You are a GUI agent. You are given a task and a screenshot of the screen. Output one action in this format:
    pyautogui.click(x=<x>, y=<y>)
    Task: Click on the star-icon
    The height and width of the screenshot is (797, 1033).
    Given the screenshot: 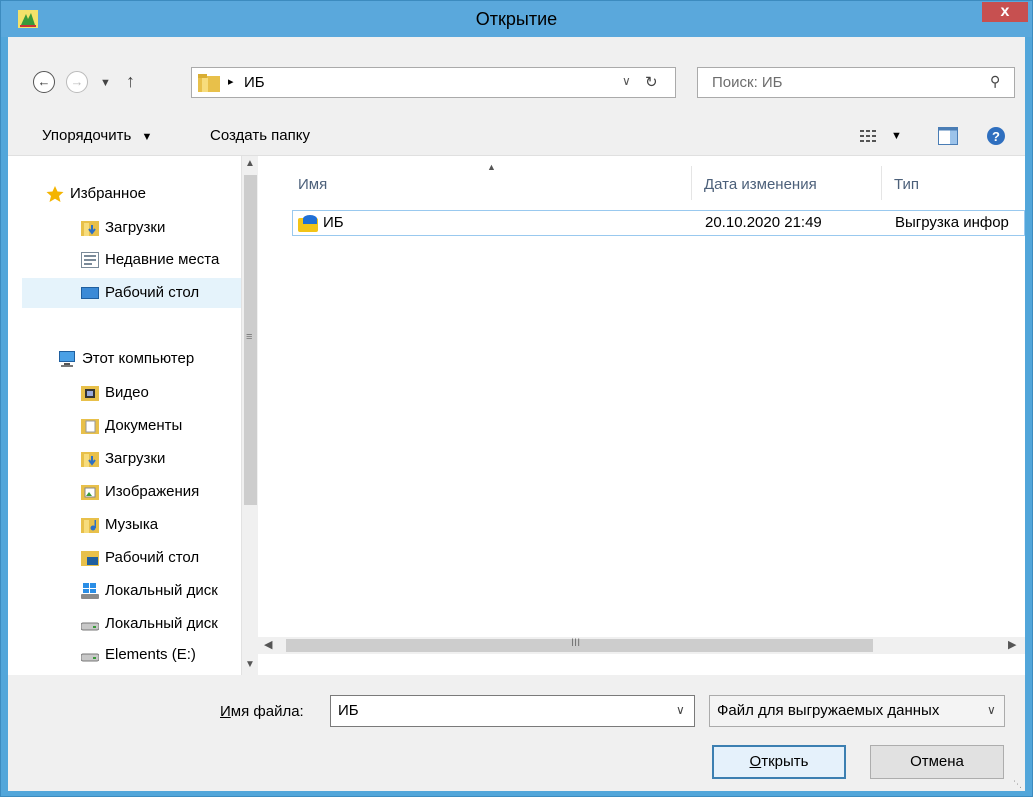 What is the action you would take?
    pyautogui.click(x=55, y=194)
    